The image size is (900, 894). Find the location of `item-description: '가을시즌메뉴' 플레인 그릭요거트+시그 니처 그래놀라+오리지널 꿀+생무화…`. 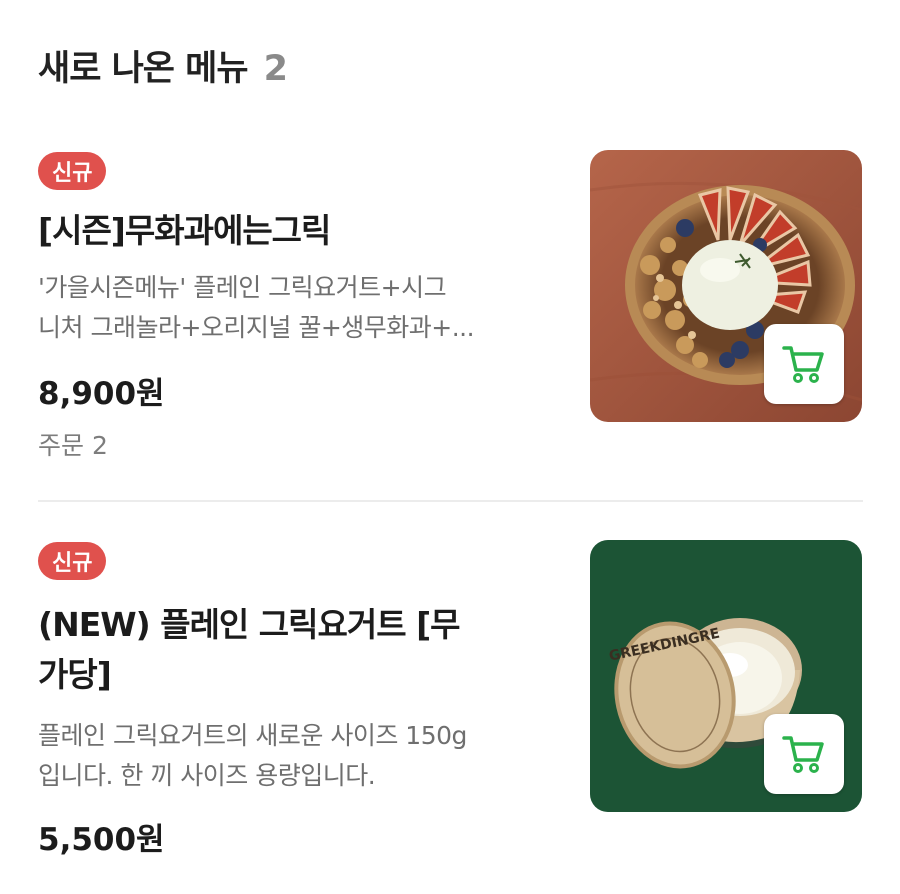

item-description: '가을시즌메뉴' 플레인 그릭요거트+시그 니처 그래놀라+오리지널 꿀+생무화… is located at coordinates (293, 308).